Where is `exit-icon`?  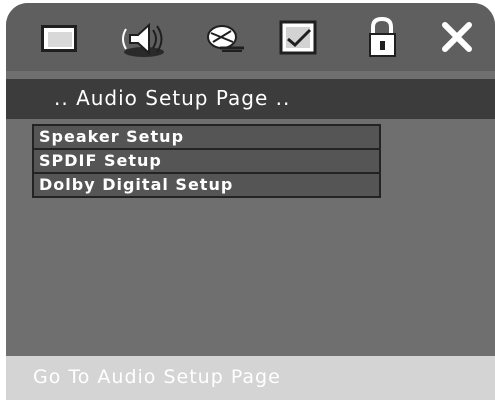
exit-icon is located at coordinates (457, 38).